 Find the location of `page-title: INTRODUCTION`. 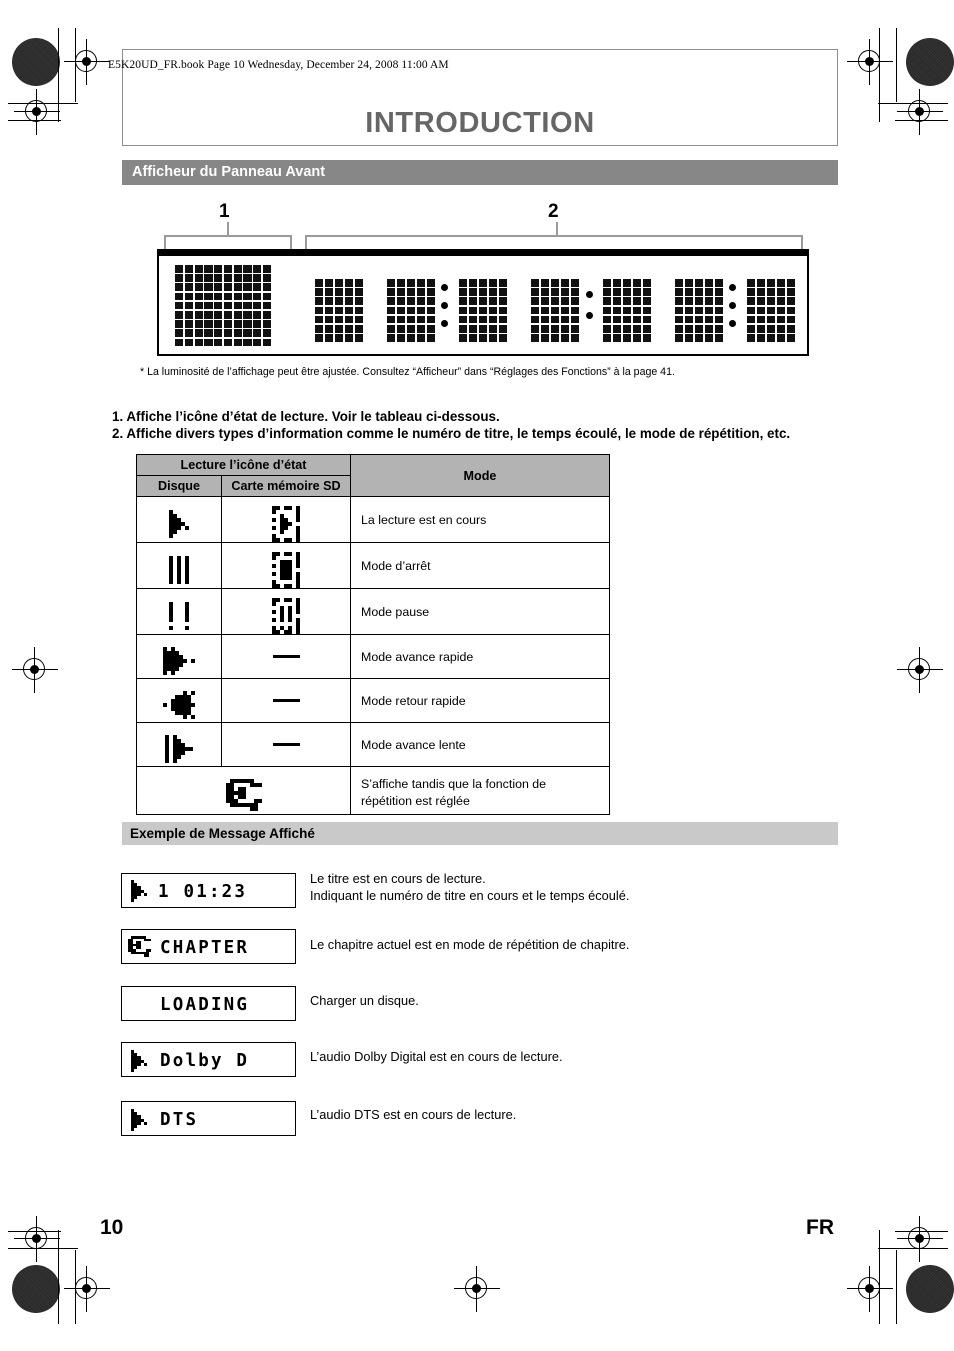

page-title: INTRODUCTION is located at coordinates (480, 123).